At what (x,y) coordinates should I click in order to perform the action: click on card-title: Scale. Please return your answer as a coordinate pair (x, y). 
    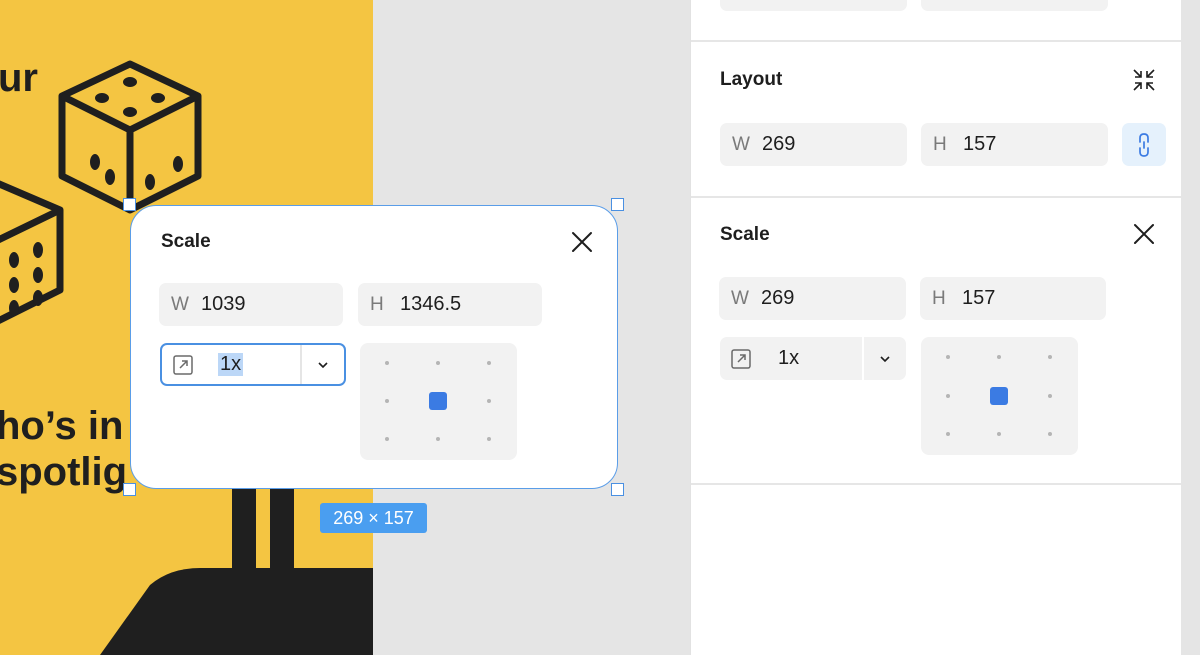
    Looking at the image, I should click on (186, 241).